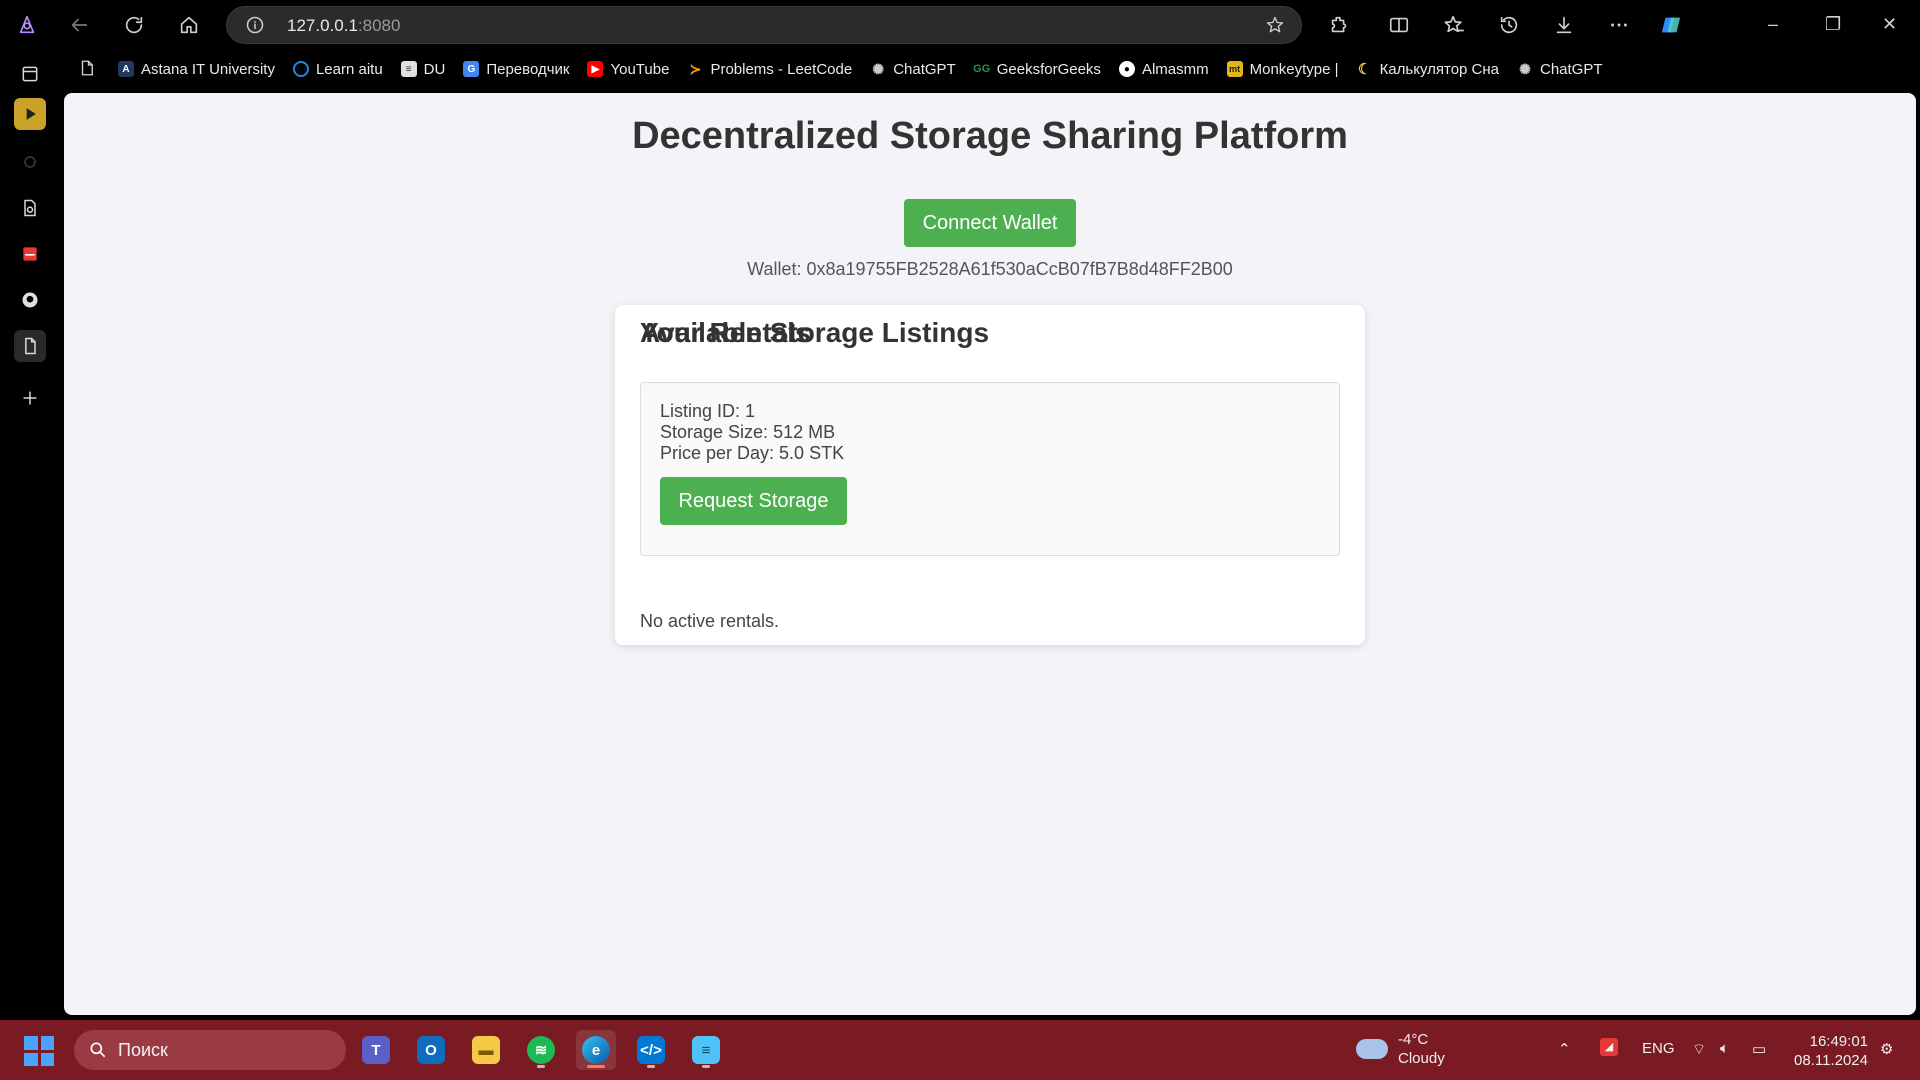 The image size is (1920, 1080). Describe the element at coordinates (126, 69) in the screenshot. I see `astana-it-icon: A` at that location.